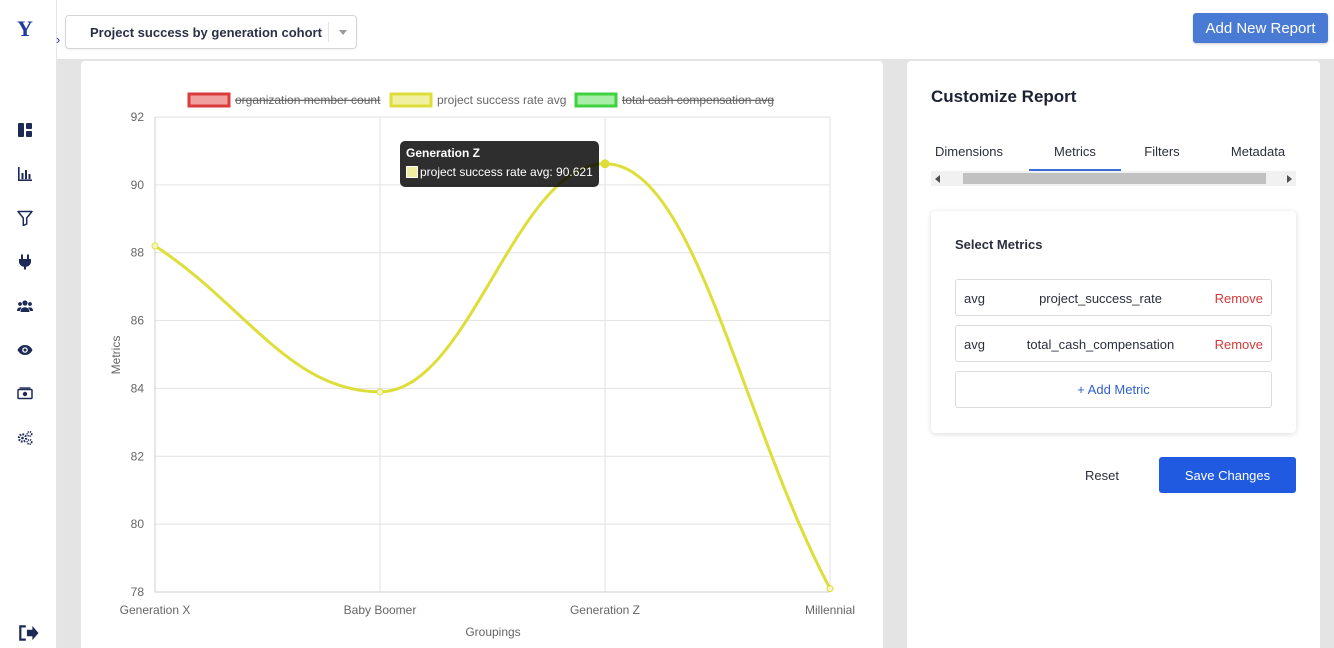  What do you see at coordinates (1260, 28) in the screenshot?
I see `add-new-report-button: Add New Report` at bounding box center [1260, 28].